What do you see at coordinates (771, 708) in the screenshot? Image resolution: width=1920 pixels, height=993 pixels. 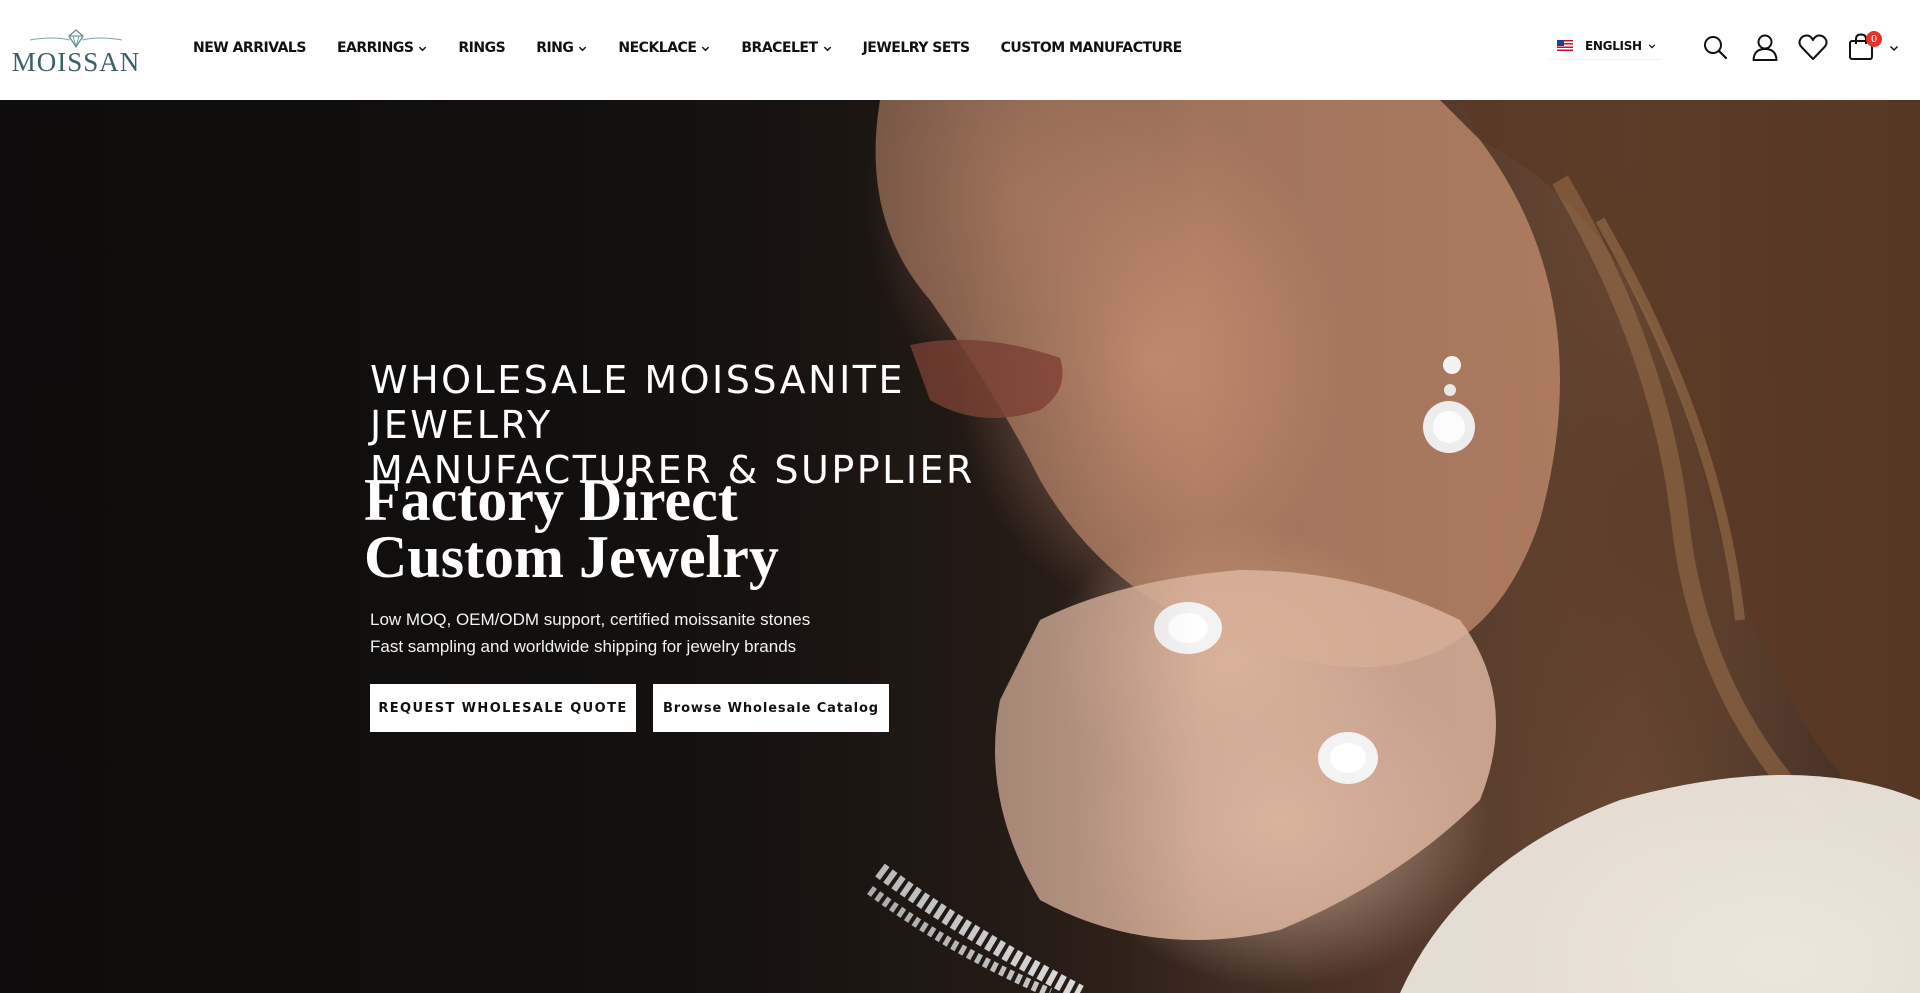 I see `browse-catalog-button: Browse Wholesale Catalog` at bounding box center [771, 708].